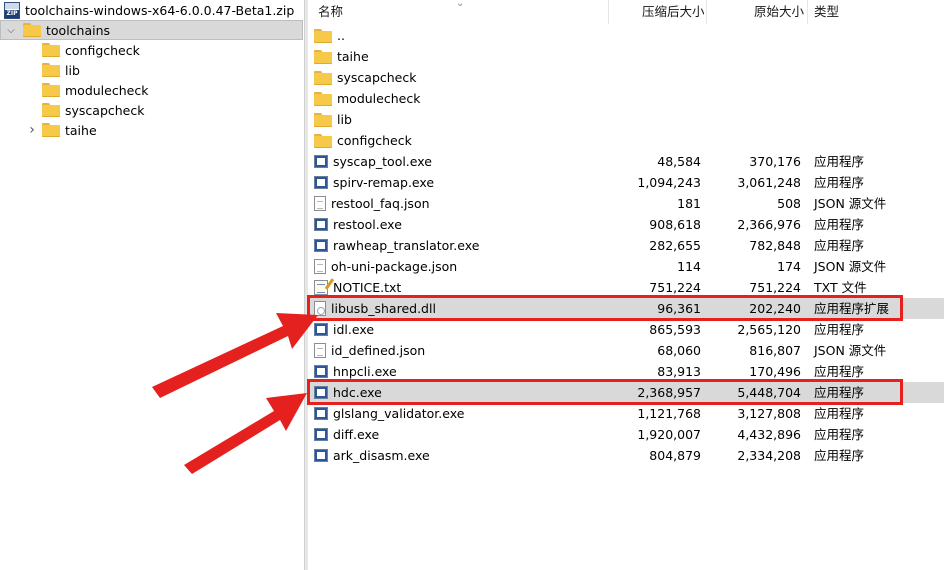 This screenshot has height=570, width=944. Describe the element at coordinates (626, 371) in the screenshot. I see `file-row: hnpcli.exe 83,913 170,496 应用程序` at that location.